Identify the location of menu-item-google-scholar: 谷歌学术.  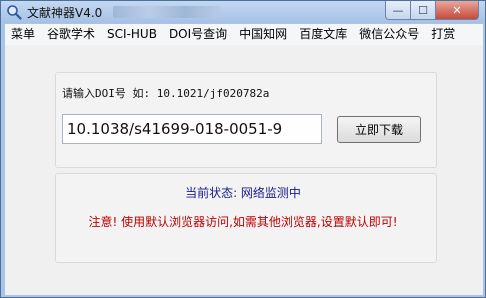
(71, 34).